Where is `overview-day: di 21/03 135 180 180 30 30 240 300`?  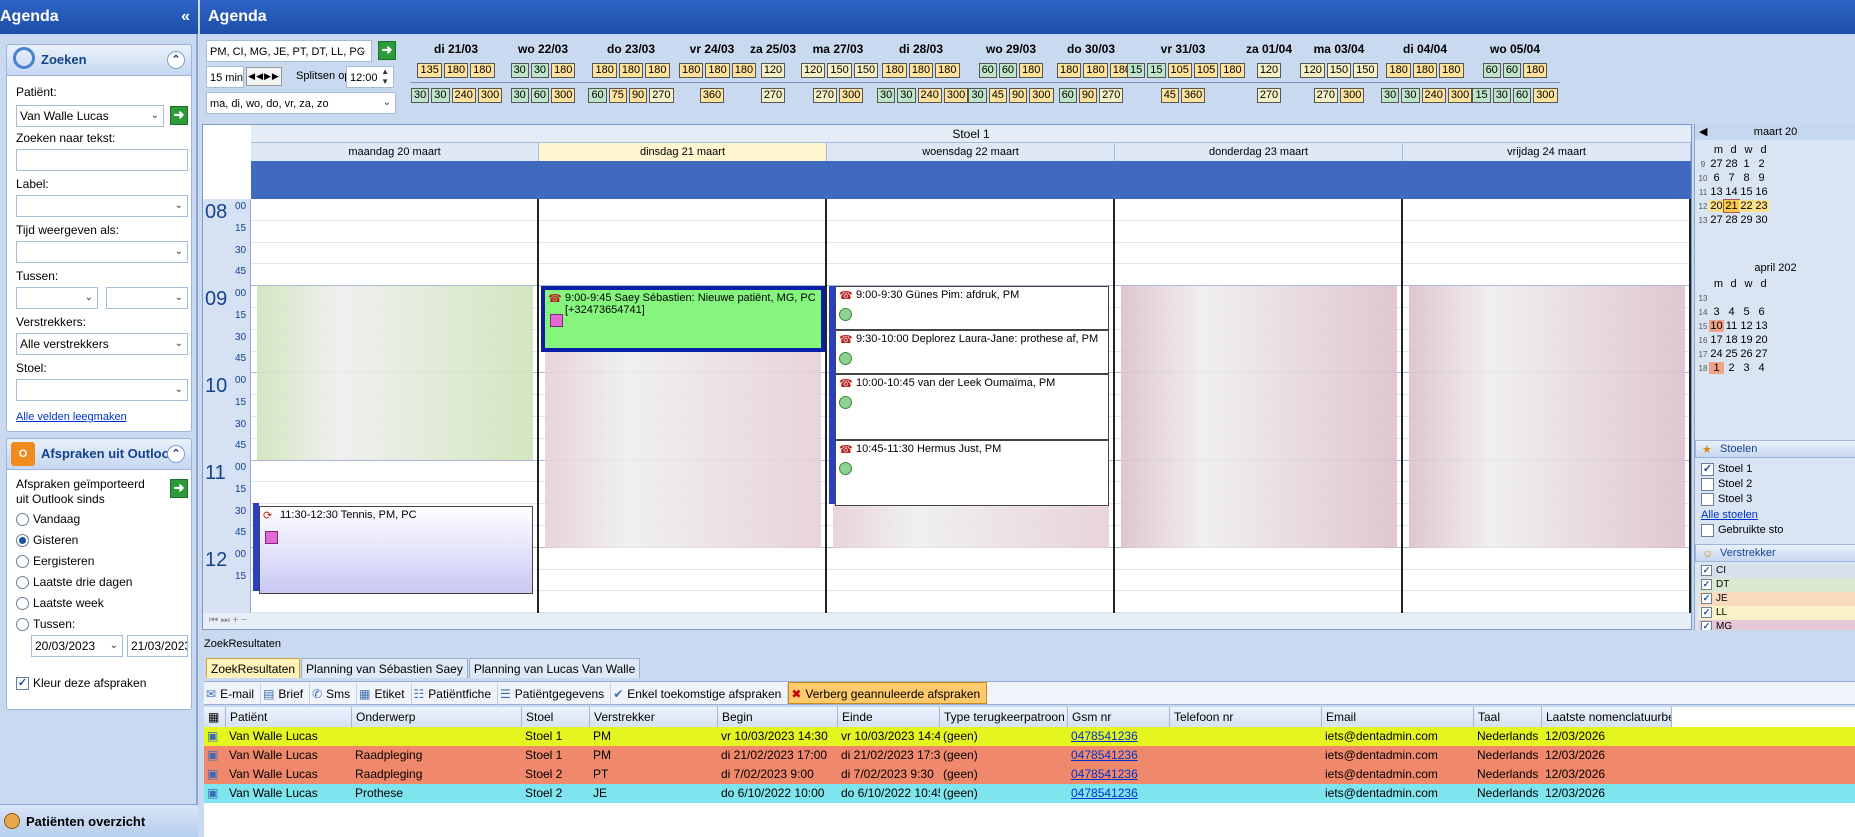
overview-day: di 21/03 135 180 180 30 30 240 300 is located at coordinates (456, 71).